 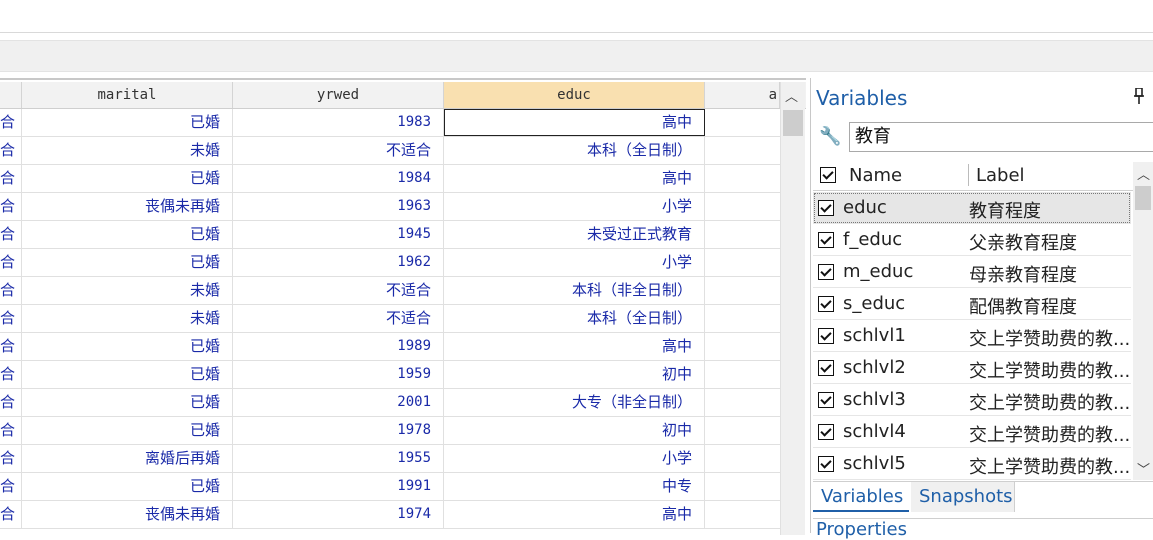 I want to click on col-header-educ: educ, so click(x=574, y=95).